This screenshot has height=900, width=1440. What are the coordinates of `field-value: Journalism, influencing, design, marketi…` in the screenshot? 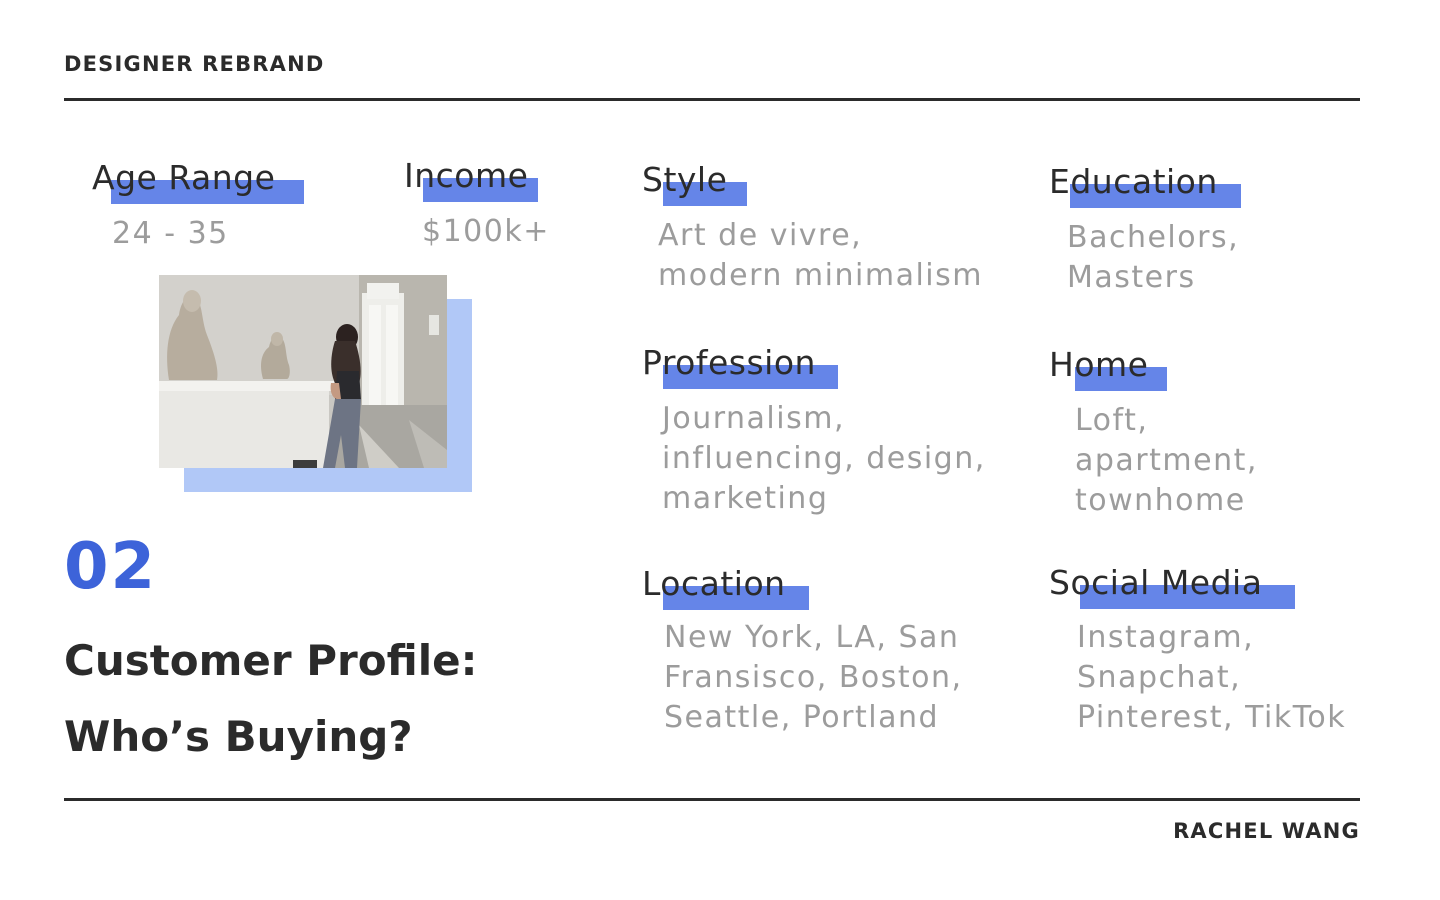 It's located at (824, 458).